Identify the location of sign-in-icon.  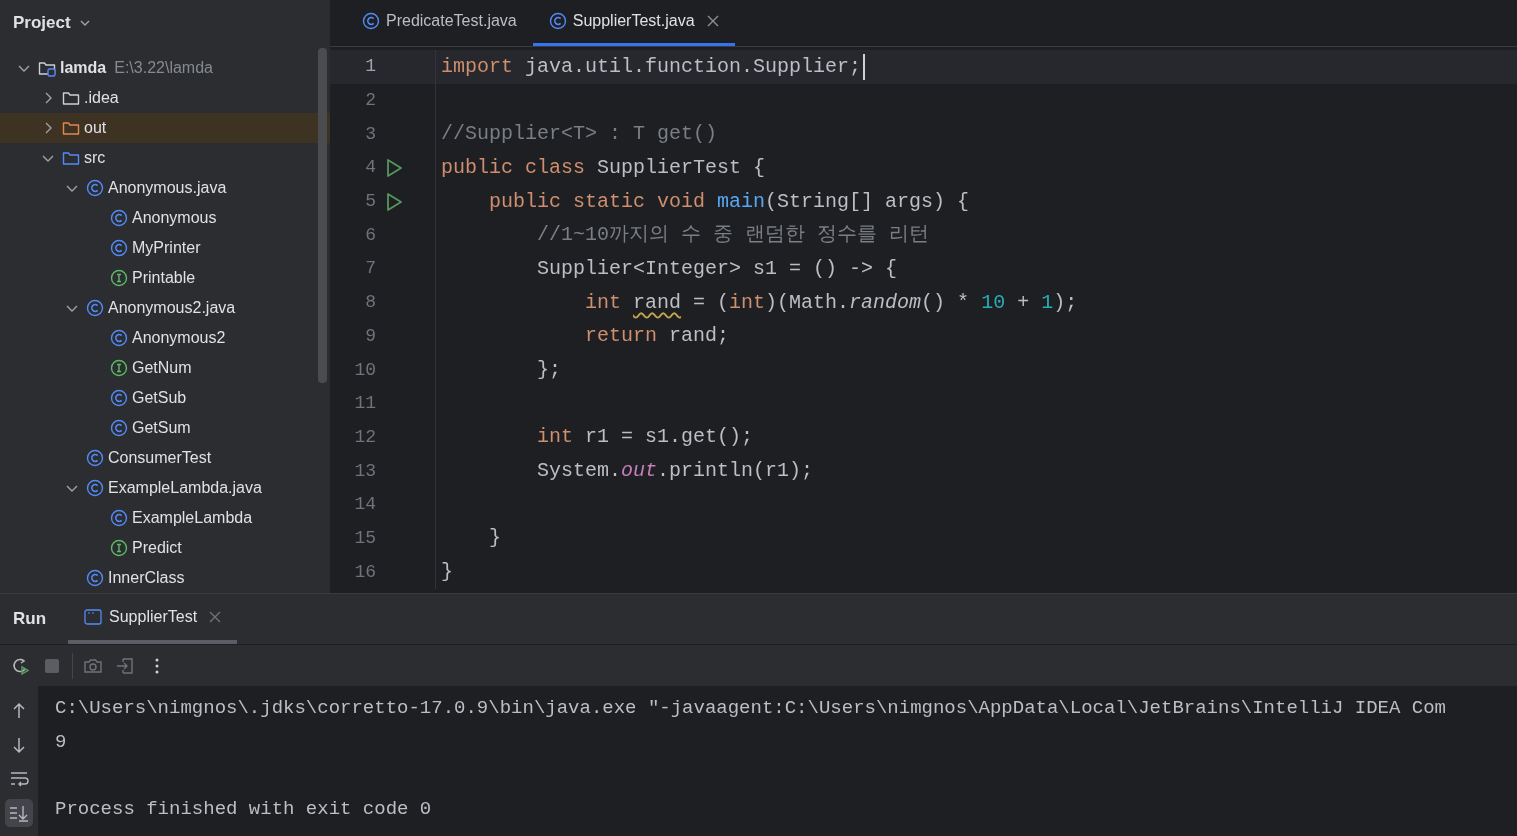
(125, 665).